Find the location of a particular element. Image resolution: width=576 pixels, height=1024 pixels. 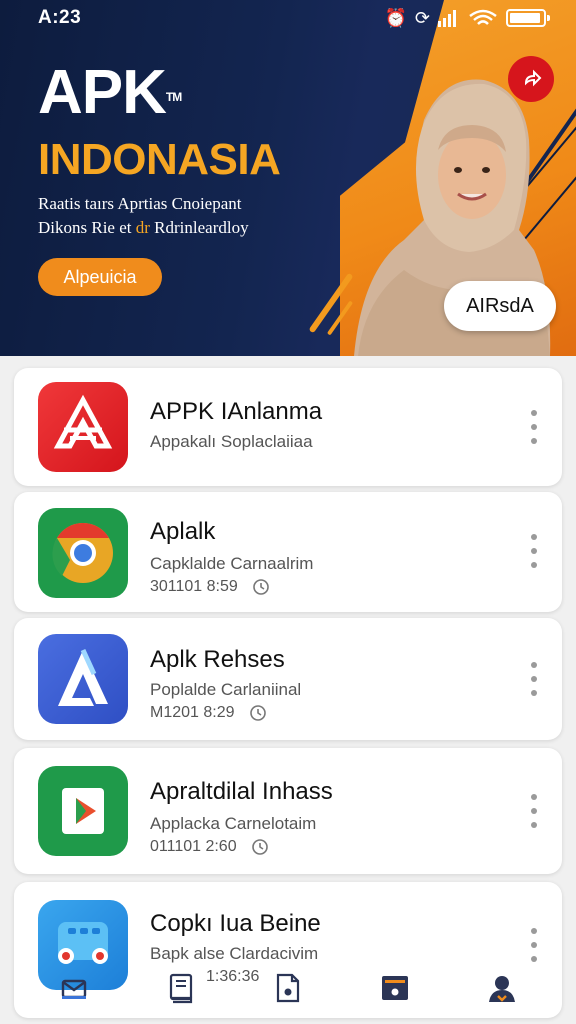

app-title: Apraltdilal Inhass is located at coordinates (241, 791).